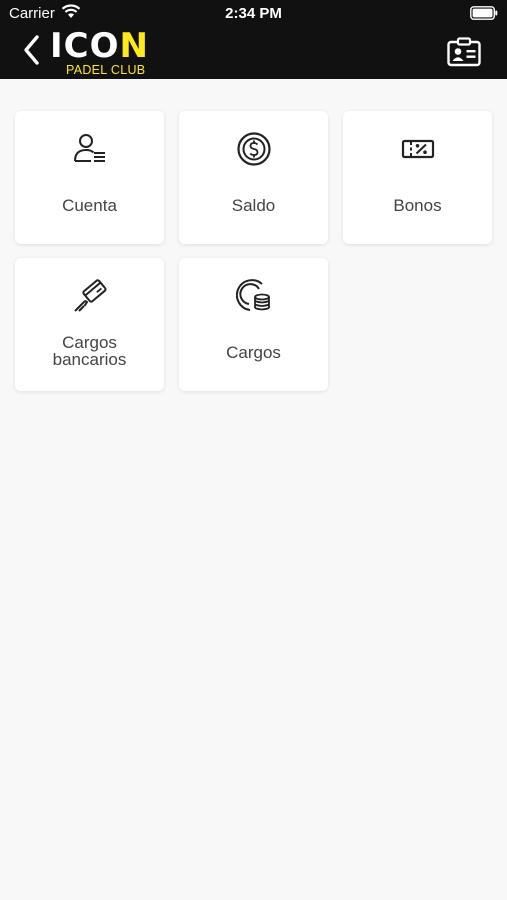  Describe the element at coordinates (253, 177) in the screenshot. I see `tile-saldo: Saldo` at that location.